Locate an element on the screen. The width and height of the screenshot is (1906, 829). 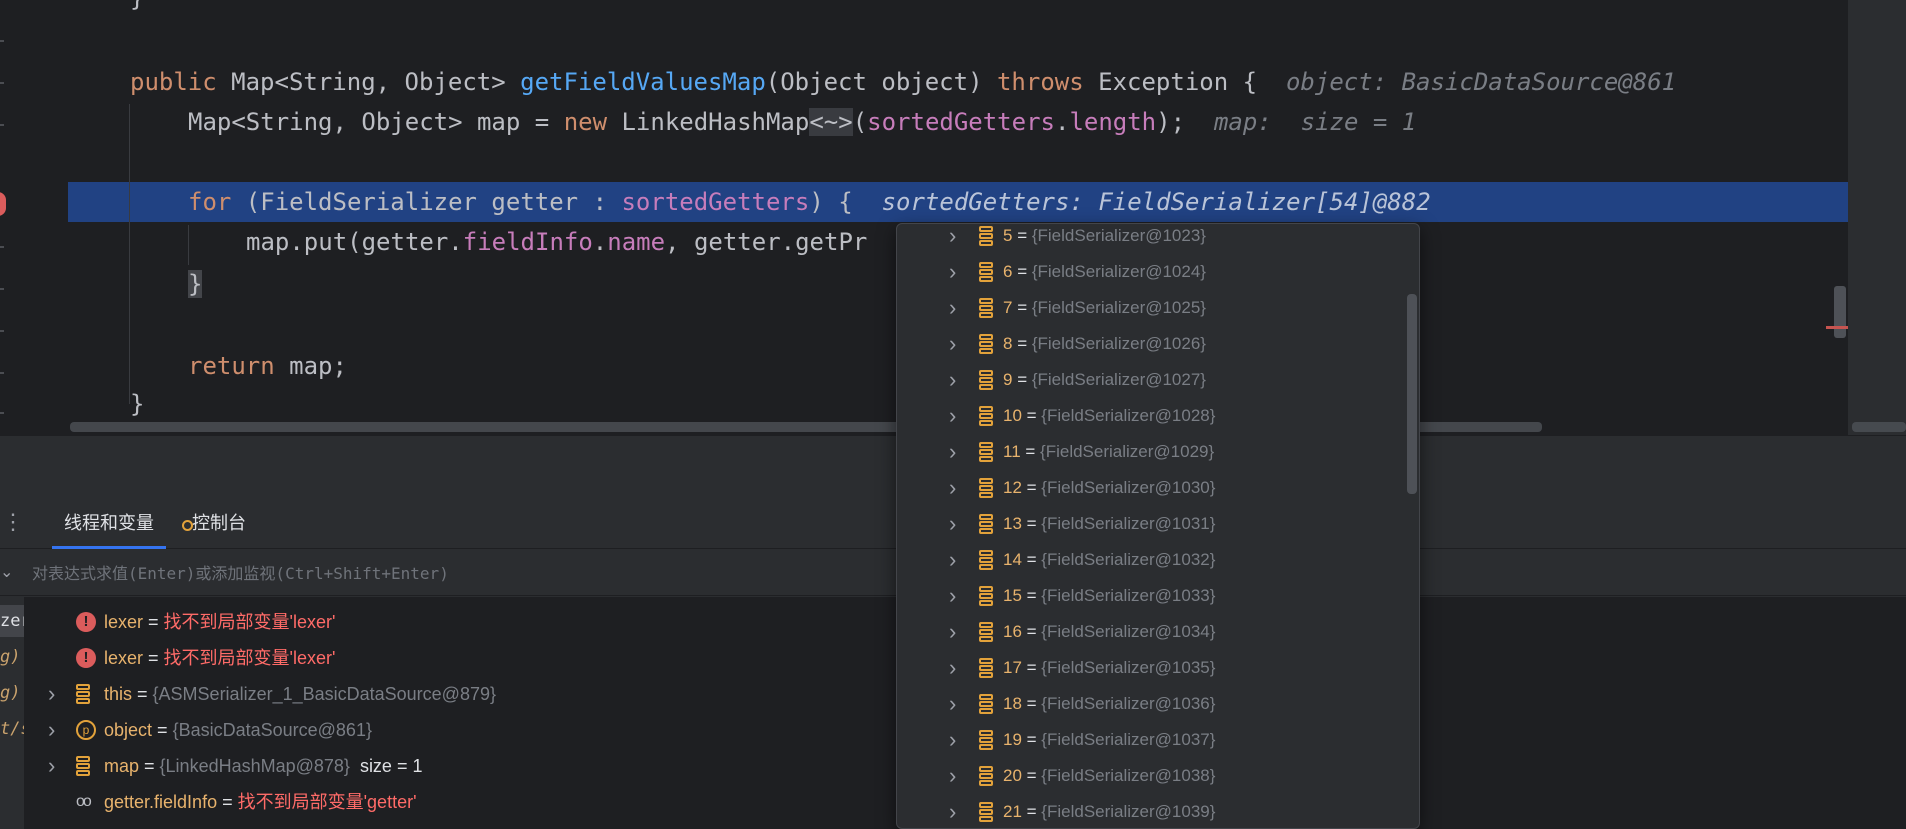
popup-item: › 10 = {FieldSerializer@1028} is located at coordinates (1152, 416).